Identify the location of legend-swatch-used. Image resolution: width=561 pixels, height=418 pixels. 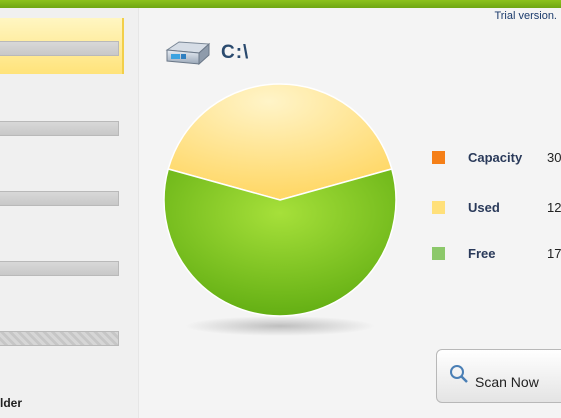
(438, 207).